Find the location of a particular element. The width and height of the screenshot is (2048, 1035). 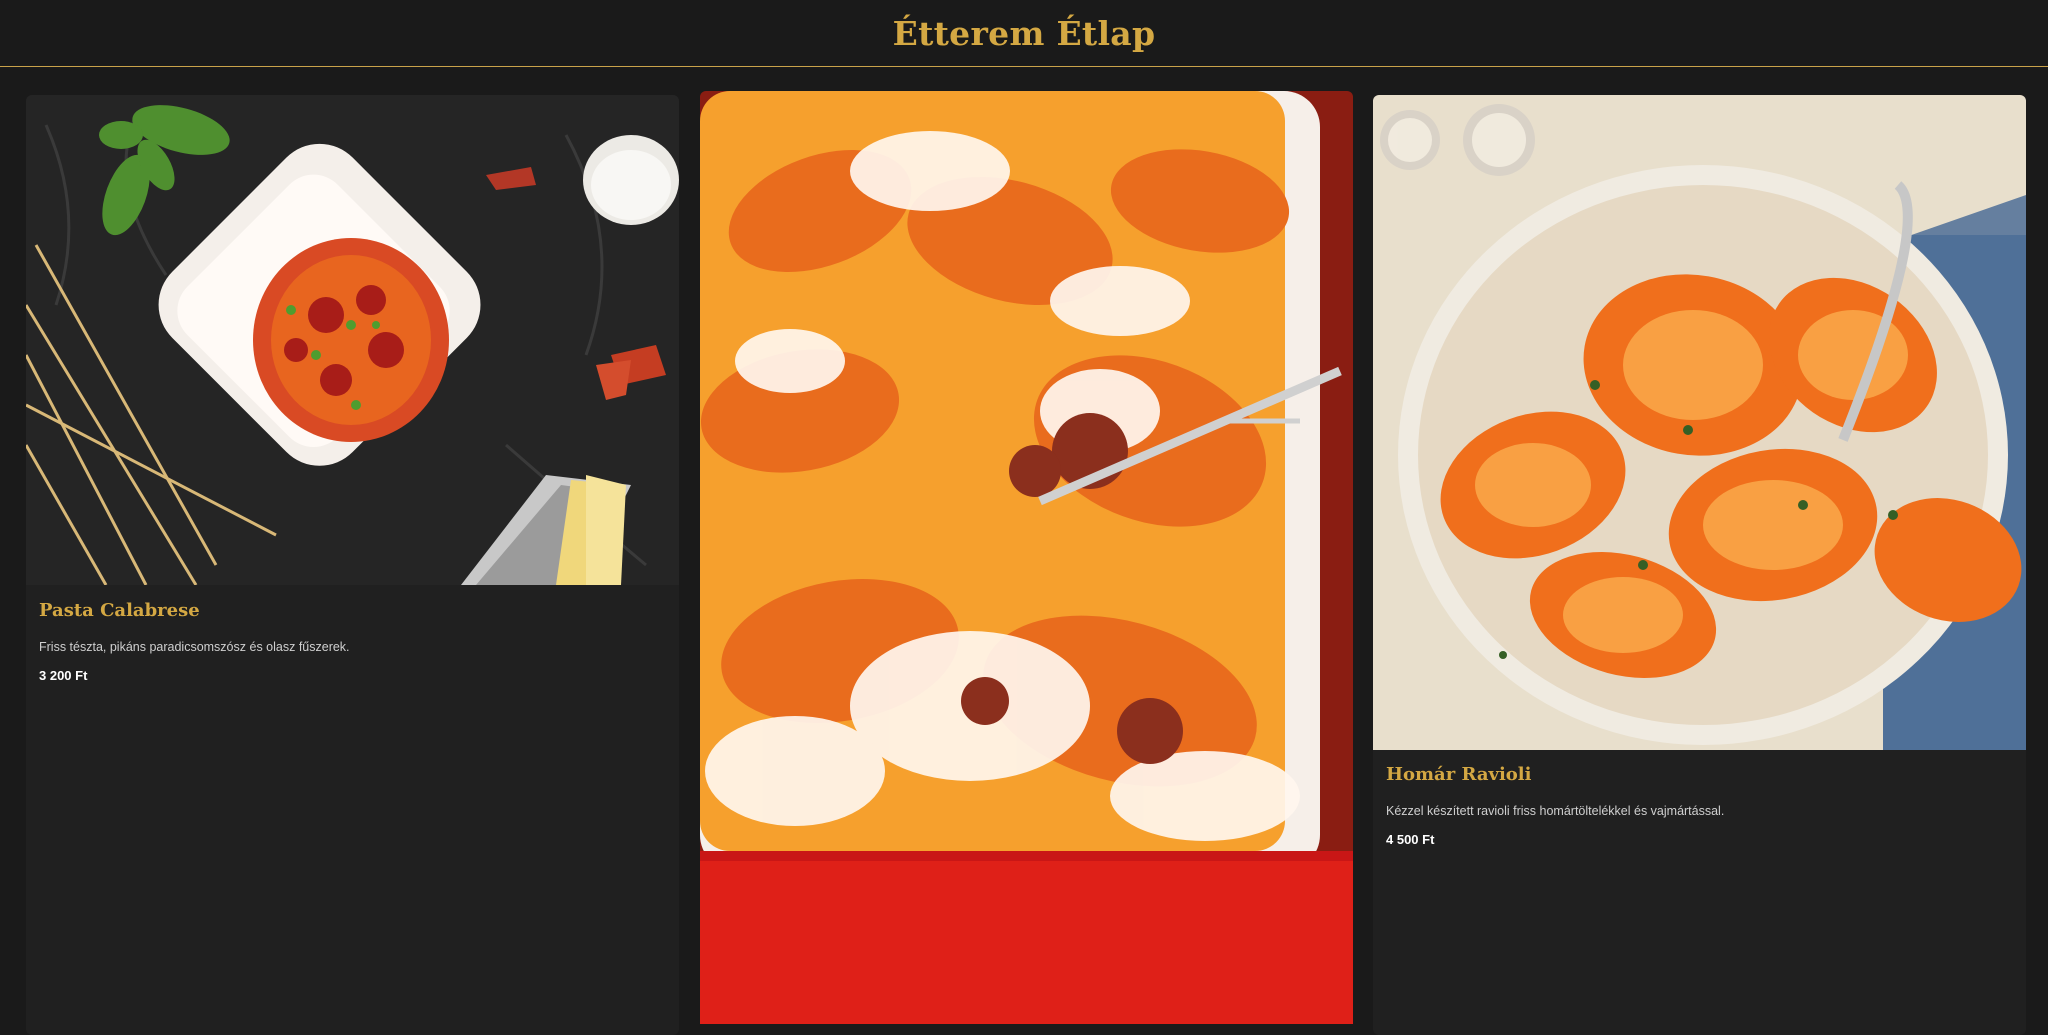

menu-item-name: Homár Ravioli is located at coordinates (1459, 774).